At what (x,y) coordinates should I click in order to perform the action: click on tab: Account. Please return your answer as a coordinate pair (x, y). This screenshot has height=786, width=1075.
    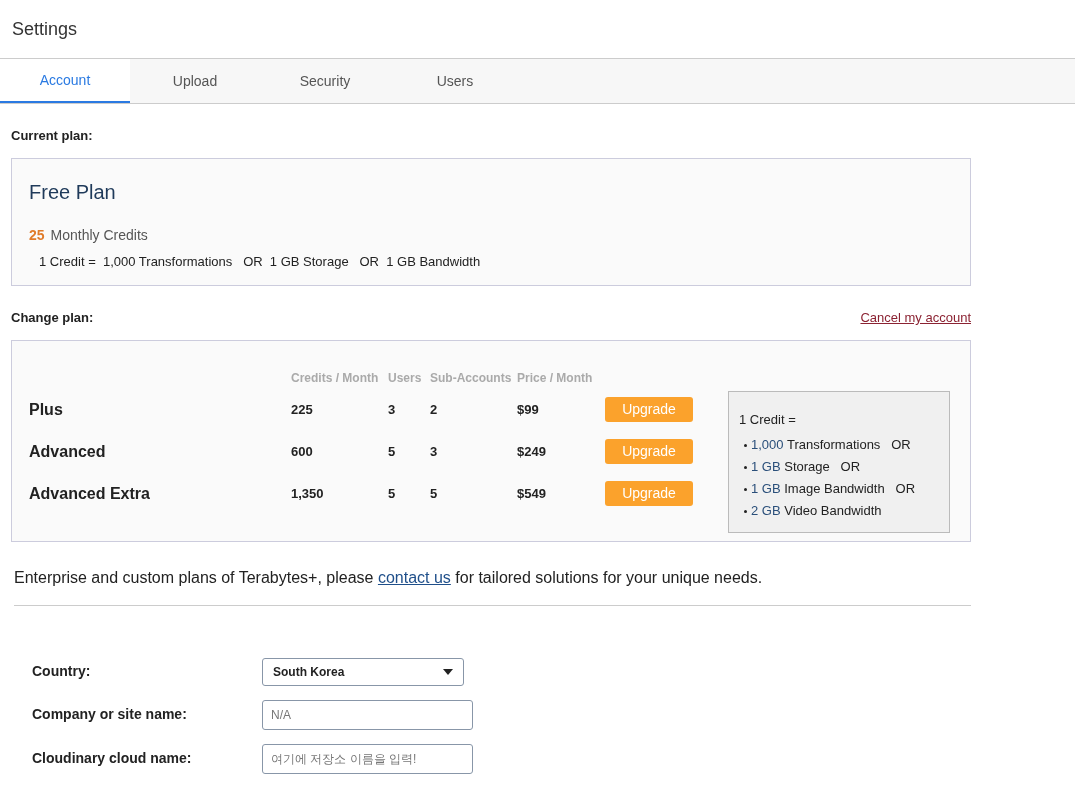
    Looking at the image, I should click on (65, 81).